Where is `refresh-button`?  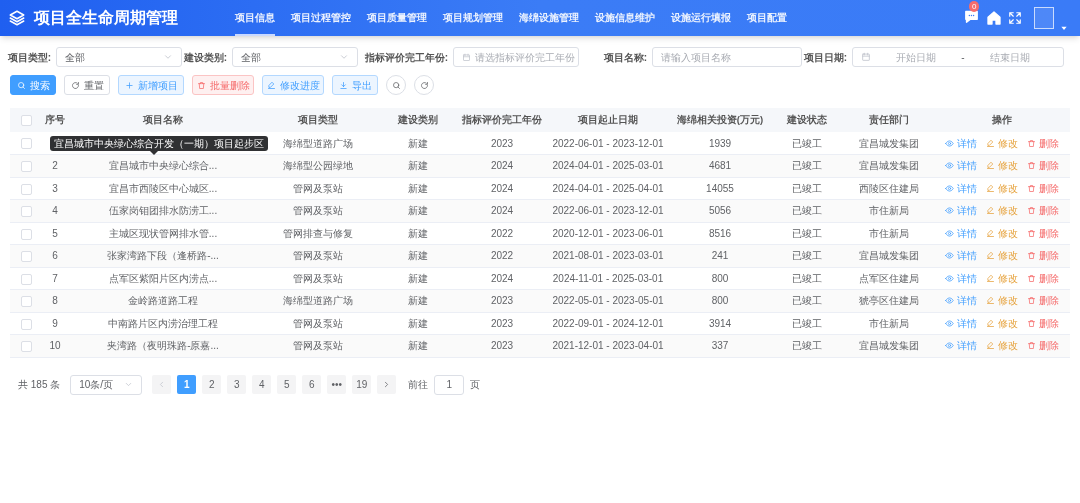 refresh-button is located at coordinates (424, 85).